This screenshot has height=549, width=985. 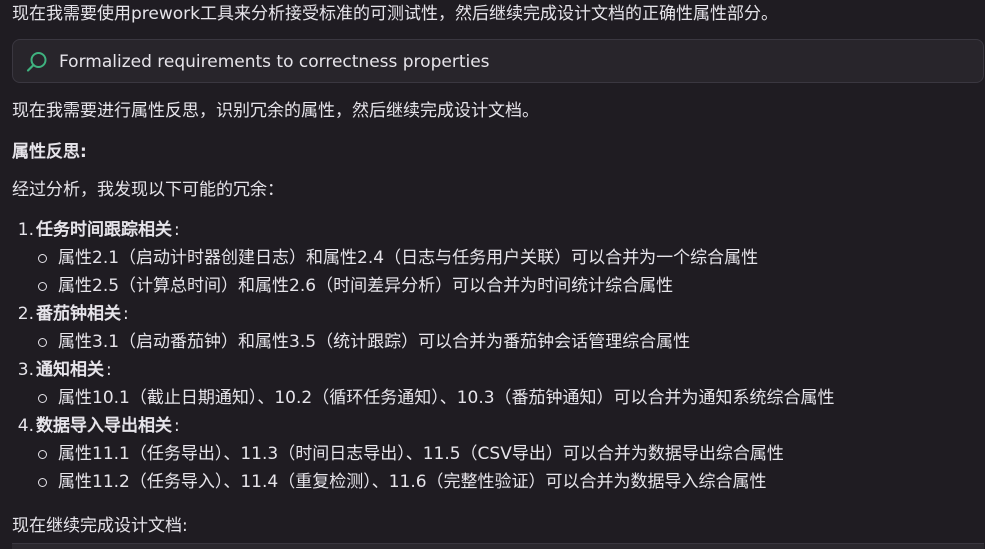 What do you see at coordinates (25, 230) in the screenshot?
I see `list-number: 1.` at bounding box center [25, 230].